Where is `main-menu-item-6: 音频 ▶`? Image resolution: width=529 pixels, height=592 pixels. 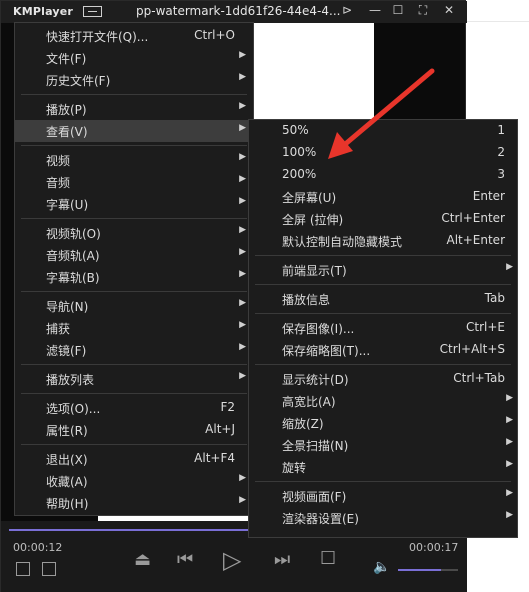
main-menu-item-6: 音频 ▶ is located at coordinates (134, 182).